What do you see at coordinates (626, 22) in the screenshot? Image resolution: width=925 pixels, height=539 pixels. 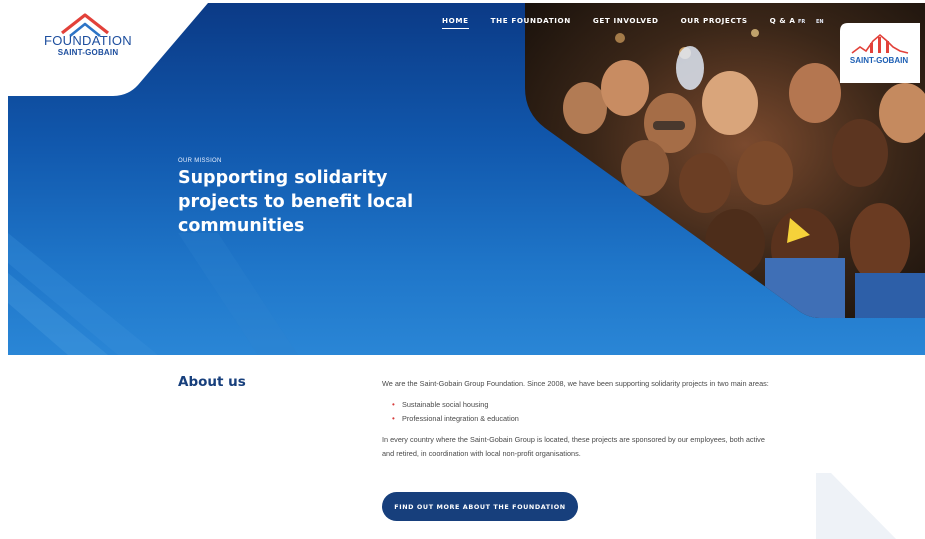 I see `nav-get-involved: GET INVOLVED` at bounding box center [626, 22].